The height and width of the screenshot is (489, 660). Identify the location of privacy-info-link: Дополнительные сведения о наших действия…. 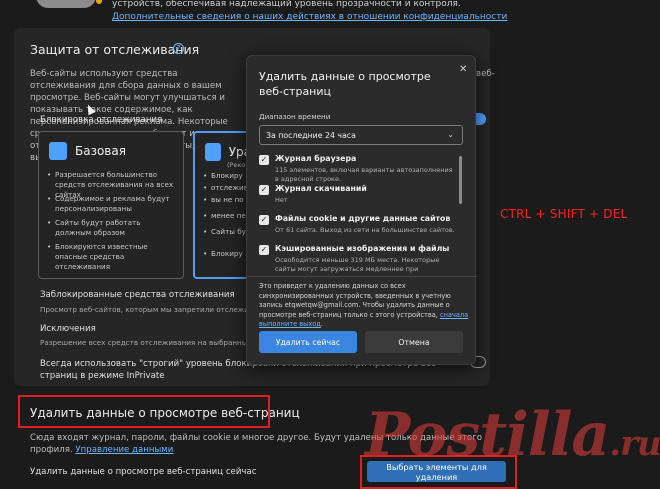
(312, 17).